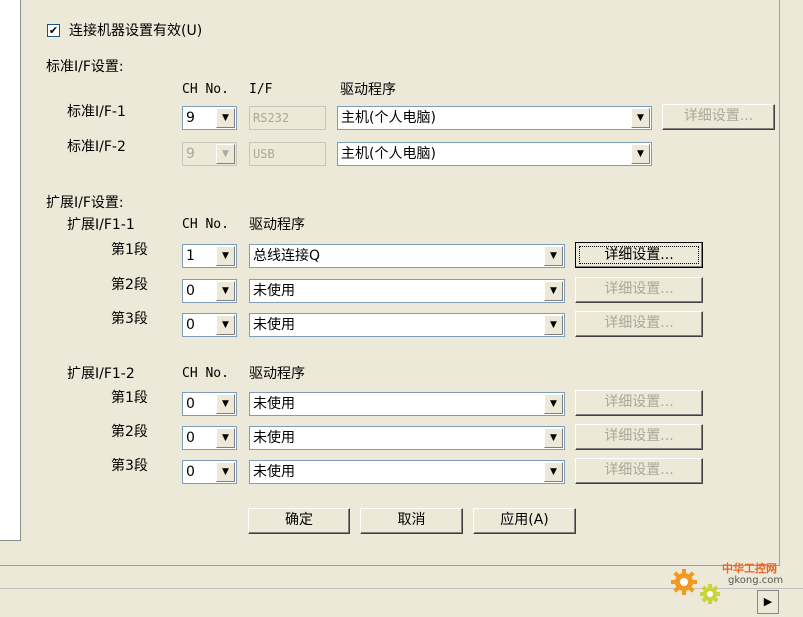  I want to click on ext-group2-row2-label: 第2段, so click(129, 432).